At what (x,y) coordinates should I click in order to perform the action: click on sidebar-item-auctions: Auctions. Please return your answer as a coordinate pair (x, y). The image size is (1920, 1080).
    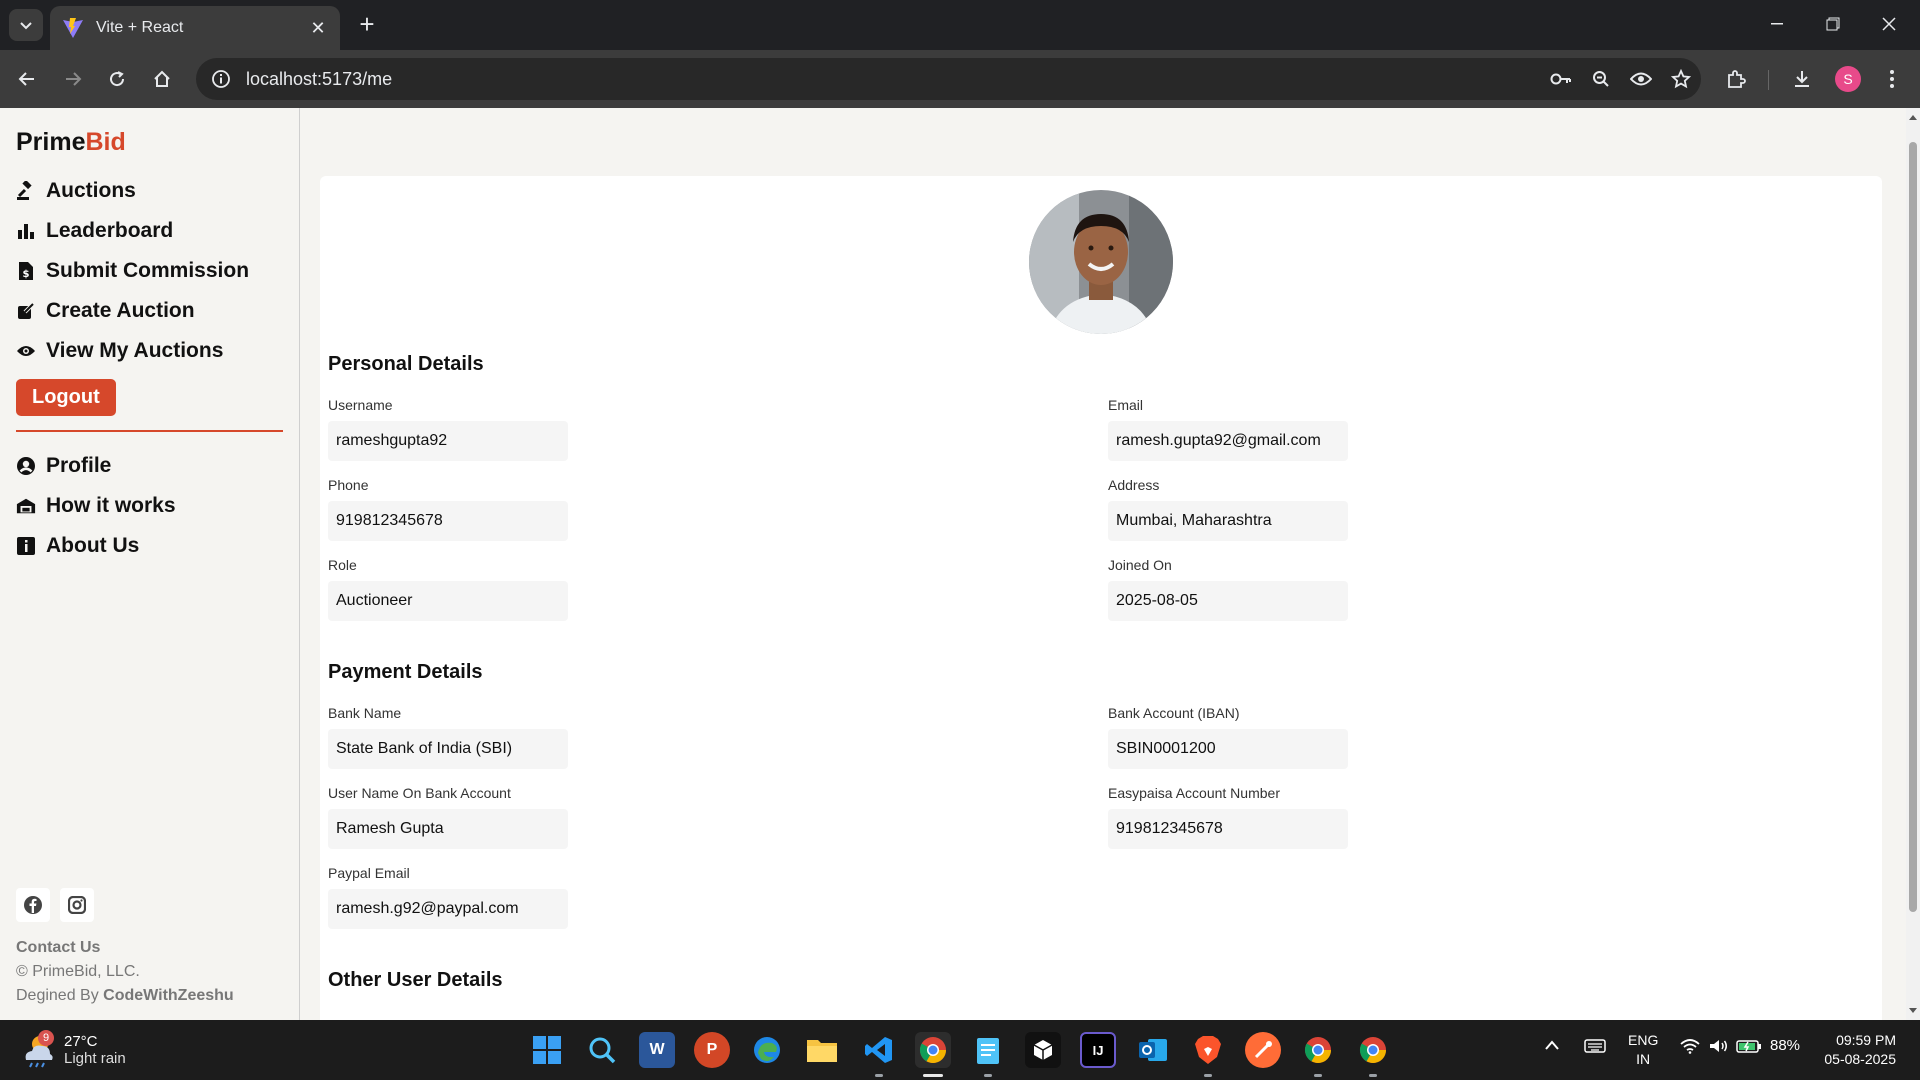
    Looking at the image, I should click on (149, 191).